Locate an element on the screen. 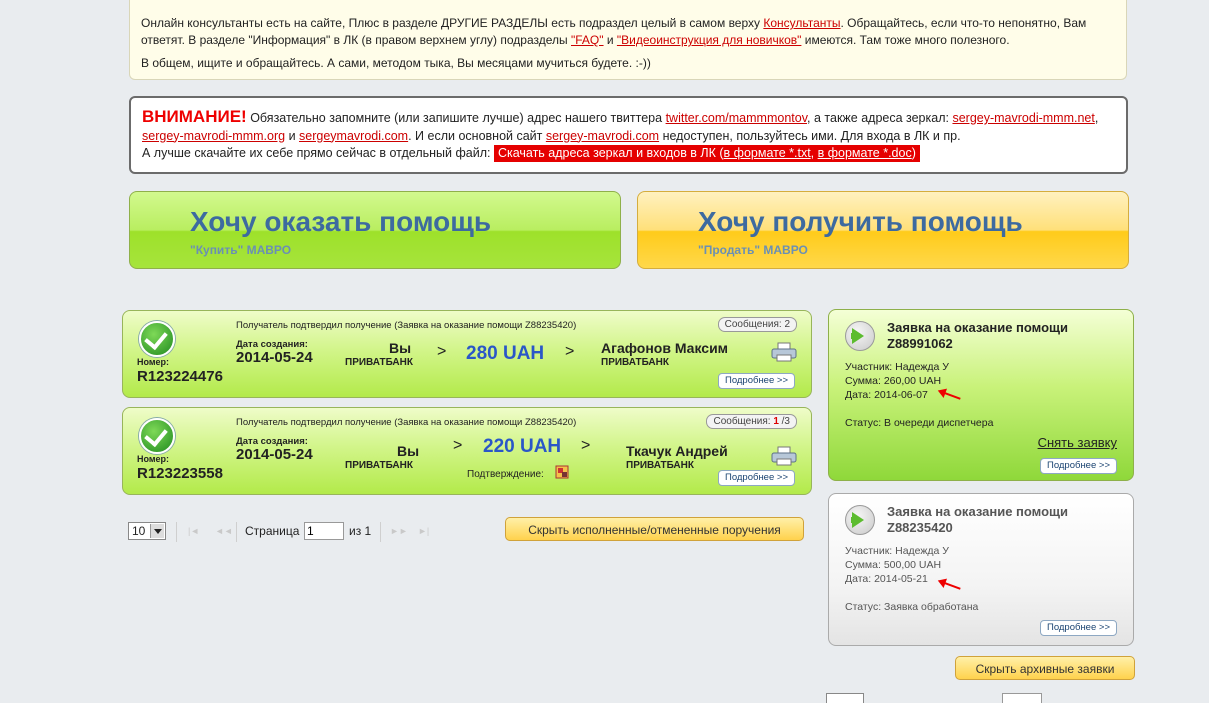  prev-page-icon: ◄◄ is located at coordinates (224, 531).